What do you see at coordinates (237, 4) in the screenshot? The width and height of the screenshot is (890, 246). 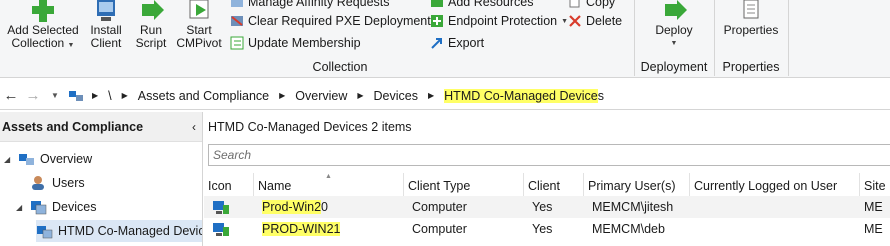 I see `affinity-icon` at bounding box center [237, 4].